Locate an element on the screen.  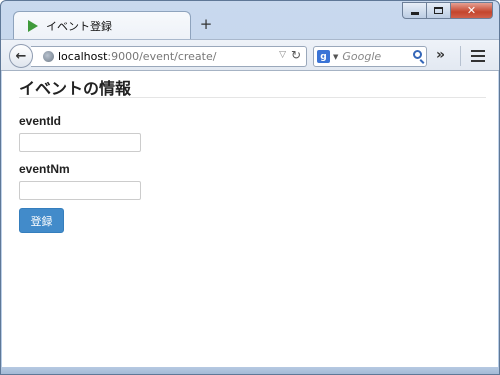
close-button: ✕ is located at coordinates (472, 10).